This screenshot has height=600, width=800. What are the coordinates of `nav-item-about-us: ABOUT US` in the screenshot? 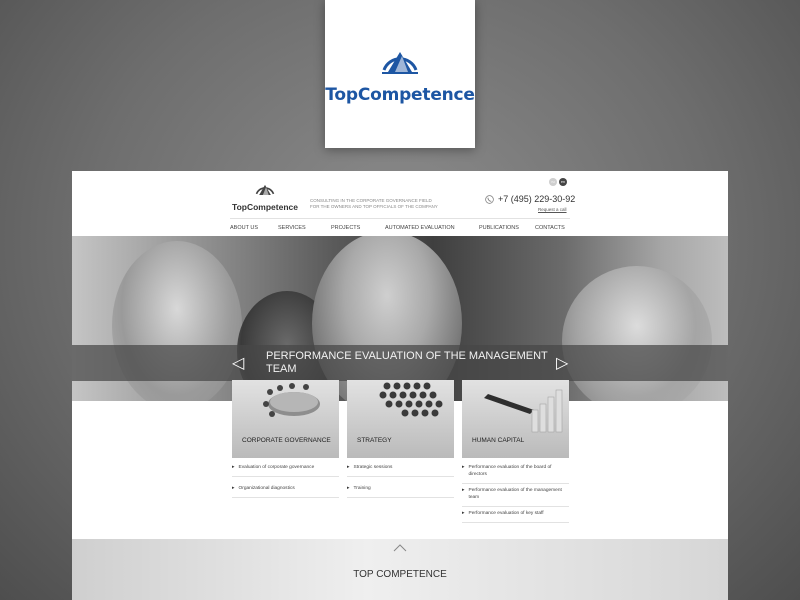 It's located at (244, 228).